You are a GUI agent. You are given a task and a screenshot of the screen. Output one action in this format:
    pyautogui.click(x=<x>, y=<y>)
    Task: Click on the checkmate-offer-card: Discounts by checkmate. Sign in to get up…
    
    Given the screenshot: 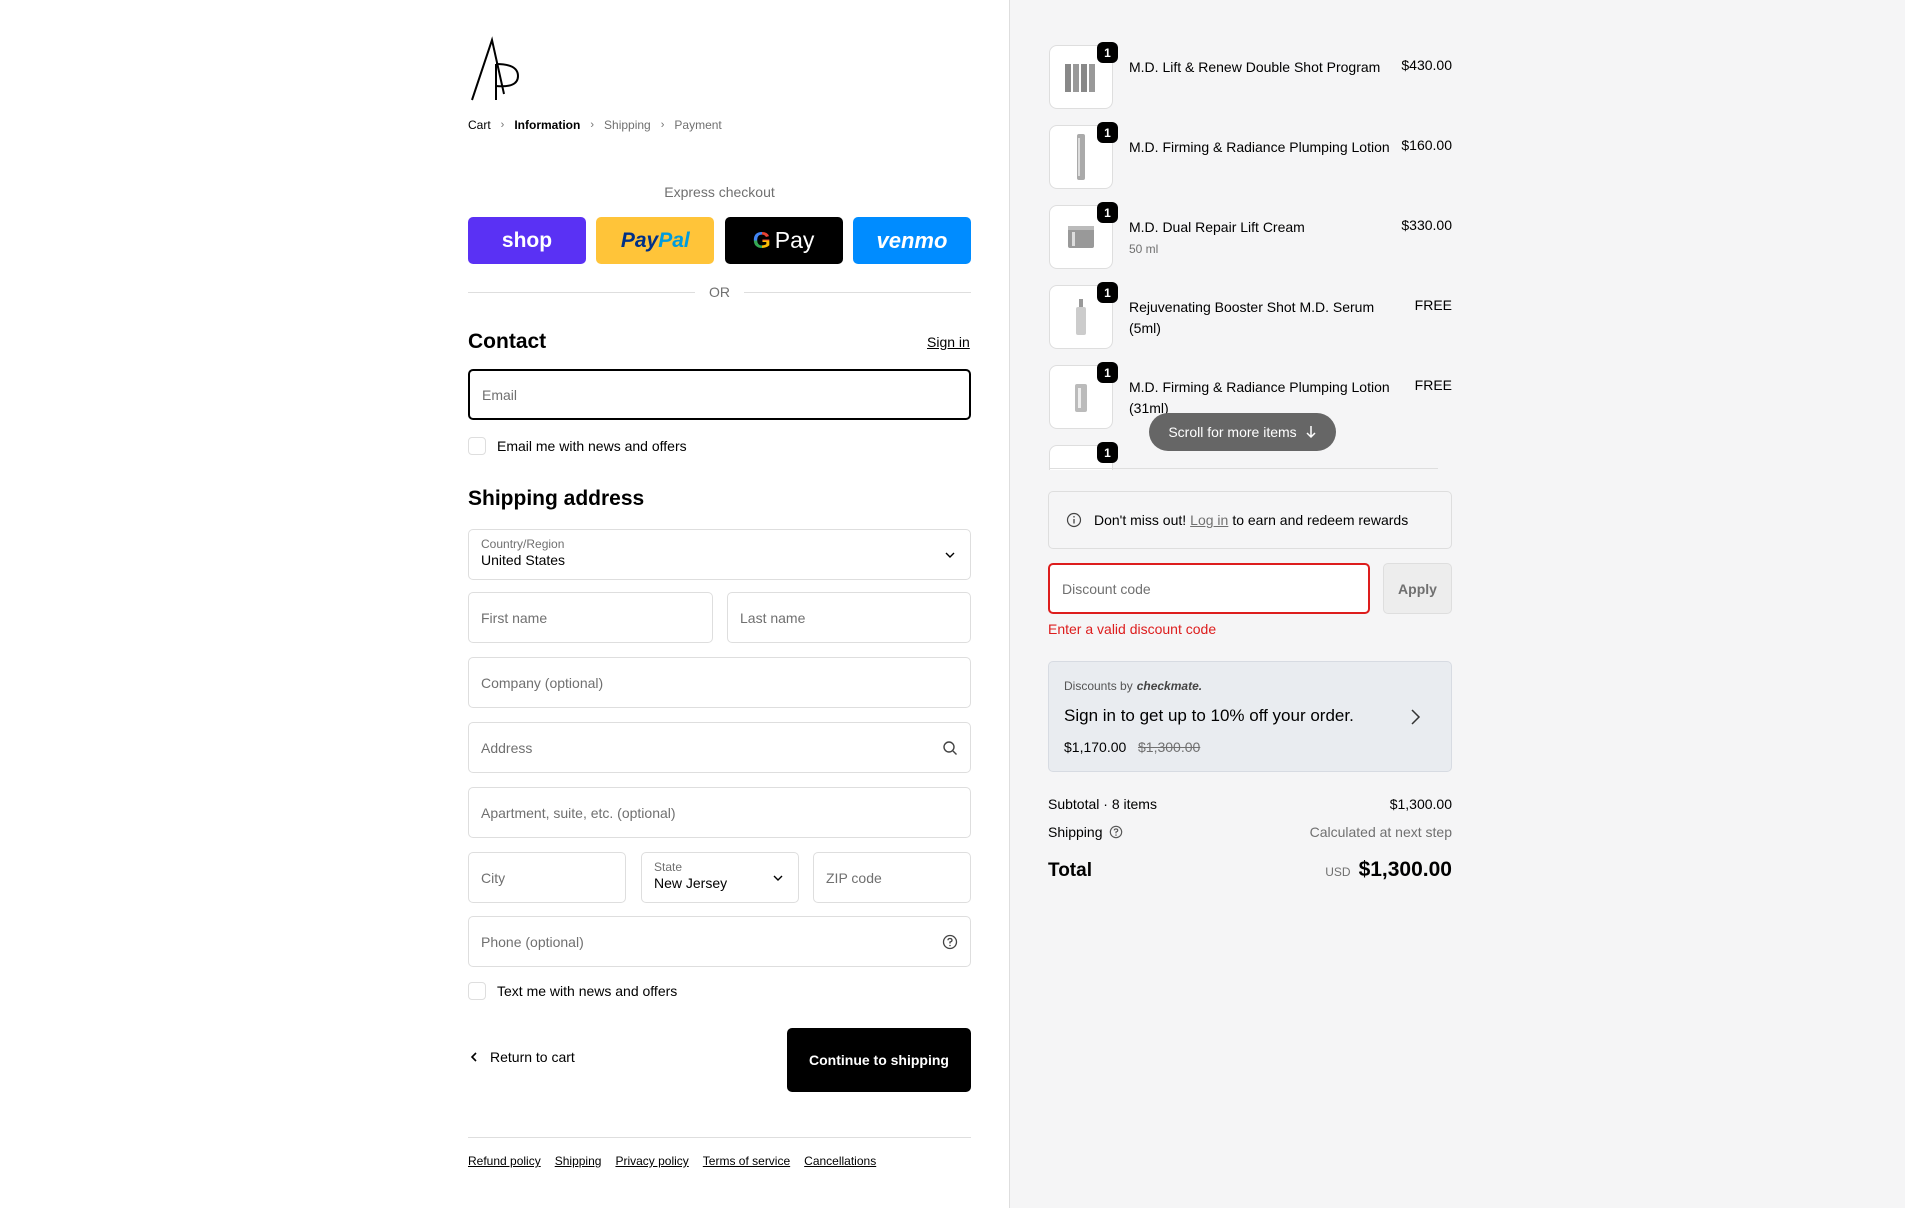 What is the action you would take?
    pyautogui.click(x=1250, y=716)
    